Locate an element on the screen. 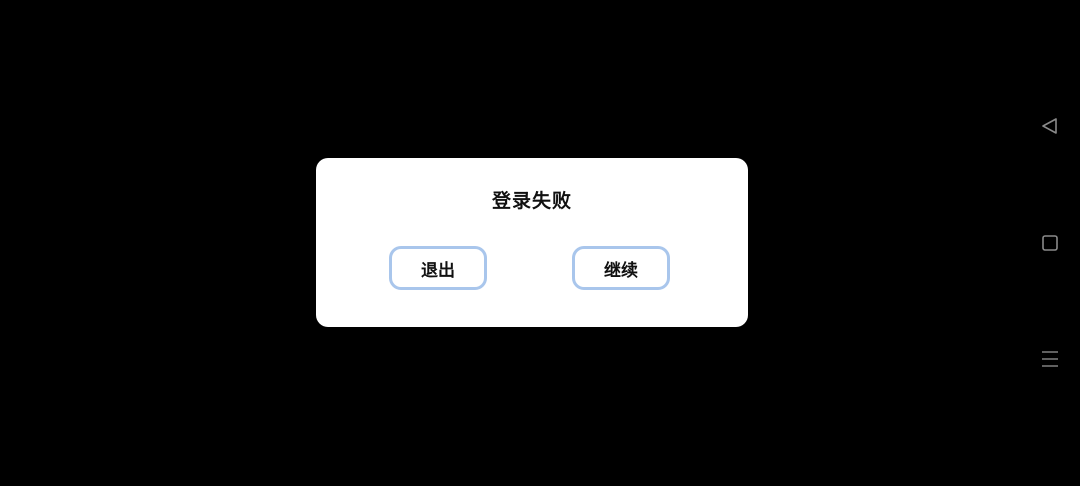 This screenshot has height=486, width=1080. home-button is located at coordinates (1050, 243).